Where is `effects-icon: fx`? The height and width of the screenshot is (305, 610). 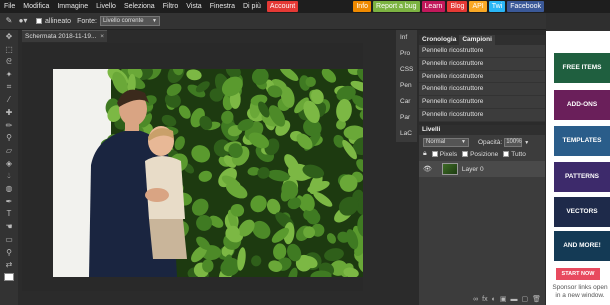
effects-icon: fx is located at coordinates (484, 299).